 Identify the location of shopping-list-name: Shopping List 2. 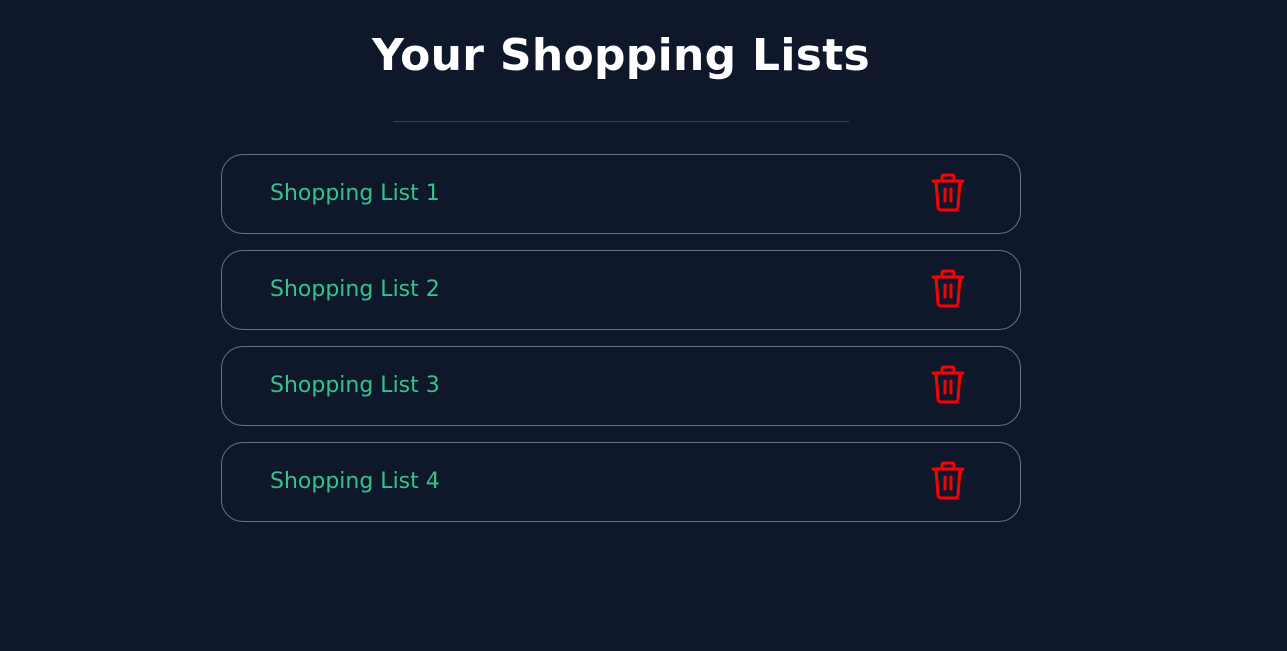
(355, 290).